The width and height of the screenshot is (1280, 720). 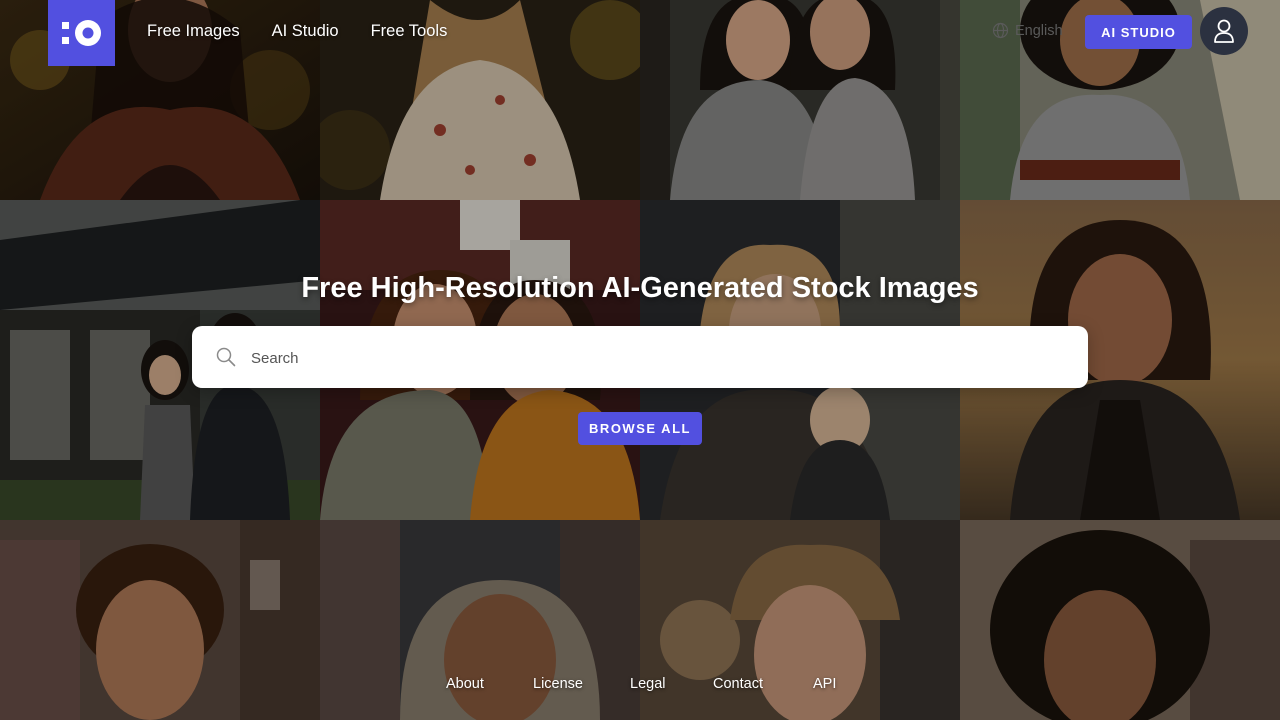 What do you see at coordinates (647, 684) in the screenshot?
I see `footer-link-legal: Legal` at bounding box center [647, 684].